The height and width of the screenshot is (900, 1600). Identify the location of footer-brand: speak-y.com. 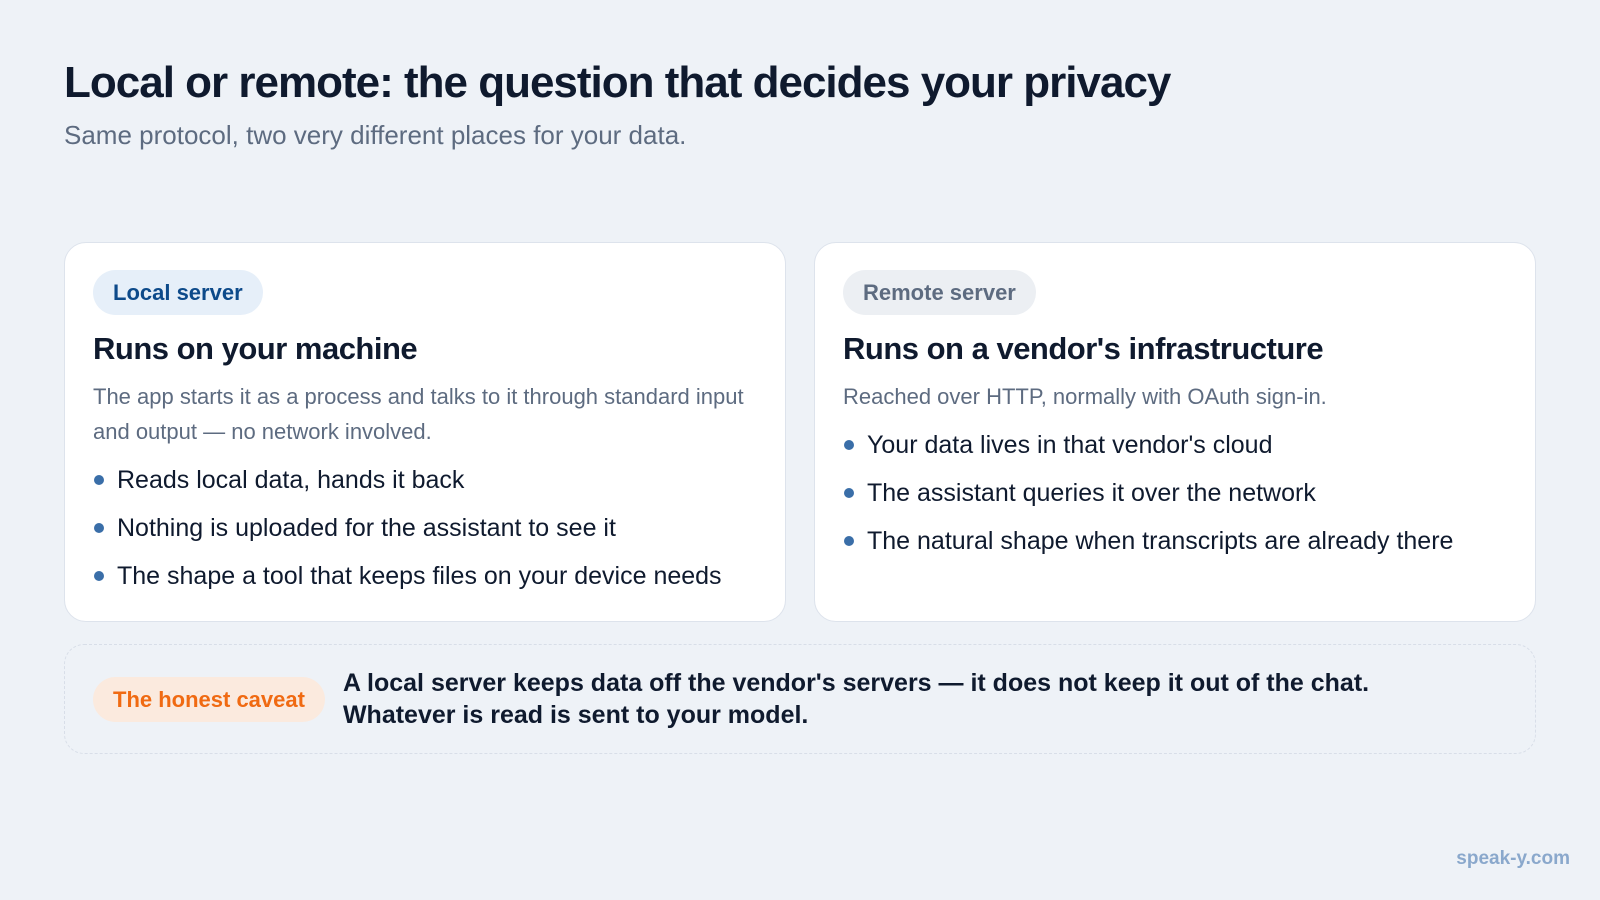
(1513, 858).